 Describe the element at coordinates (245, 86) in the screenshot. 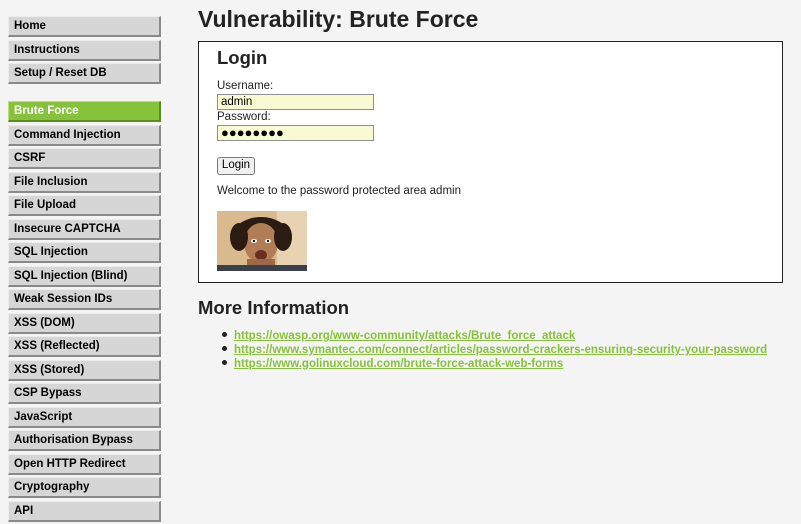

I see `username-label: Username:` at that location.